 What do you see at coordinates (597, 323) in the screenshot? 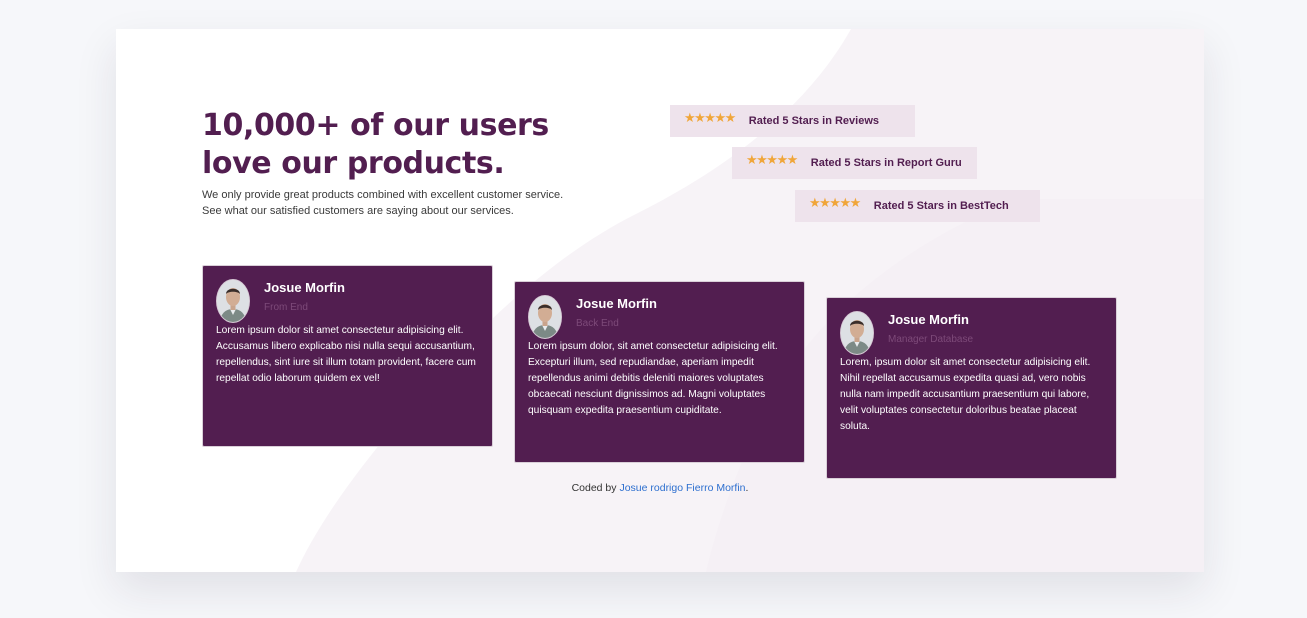
I see `reviewer-role: Back End` at bounding box center [597, 323].